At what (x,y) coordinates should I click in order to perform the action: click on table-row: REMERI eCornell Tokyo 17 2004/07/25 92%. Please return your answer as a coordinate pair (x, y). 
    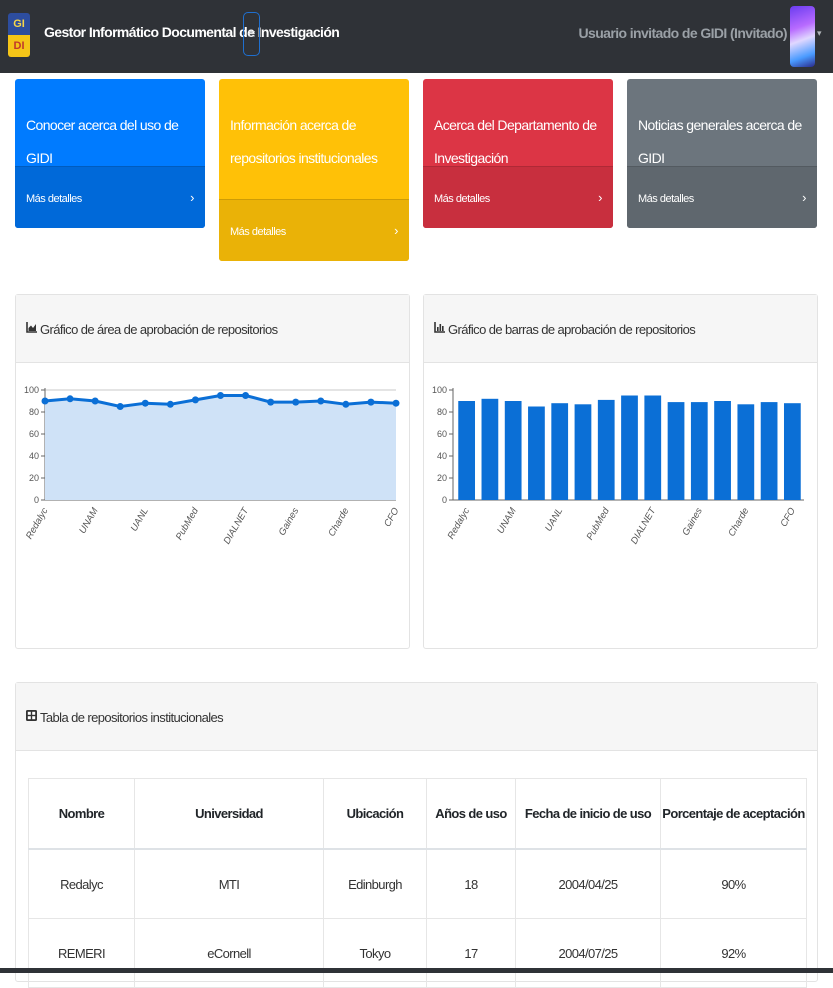
    Looking at the image, I should click on (417, 953).